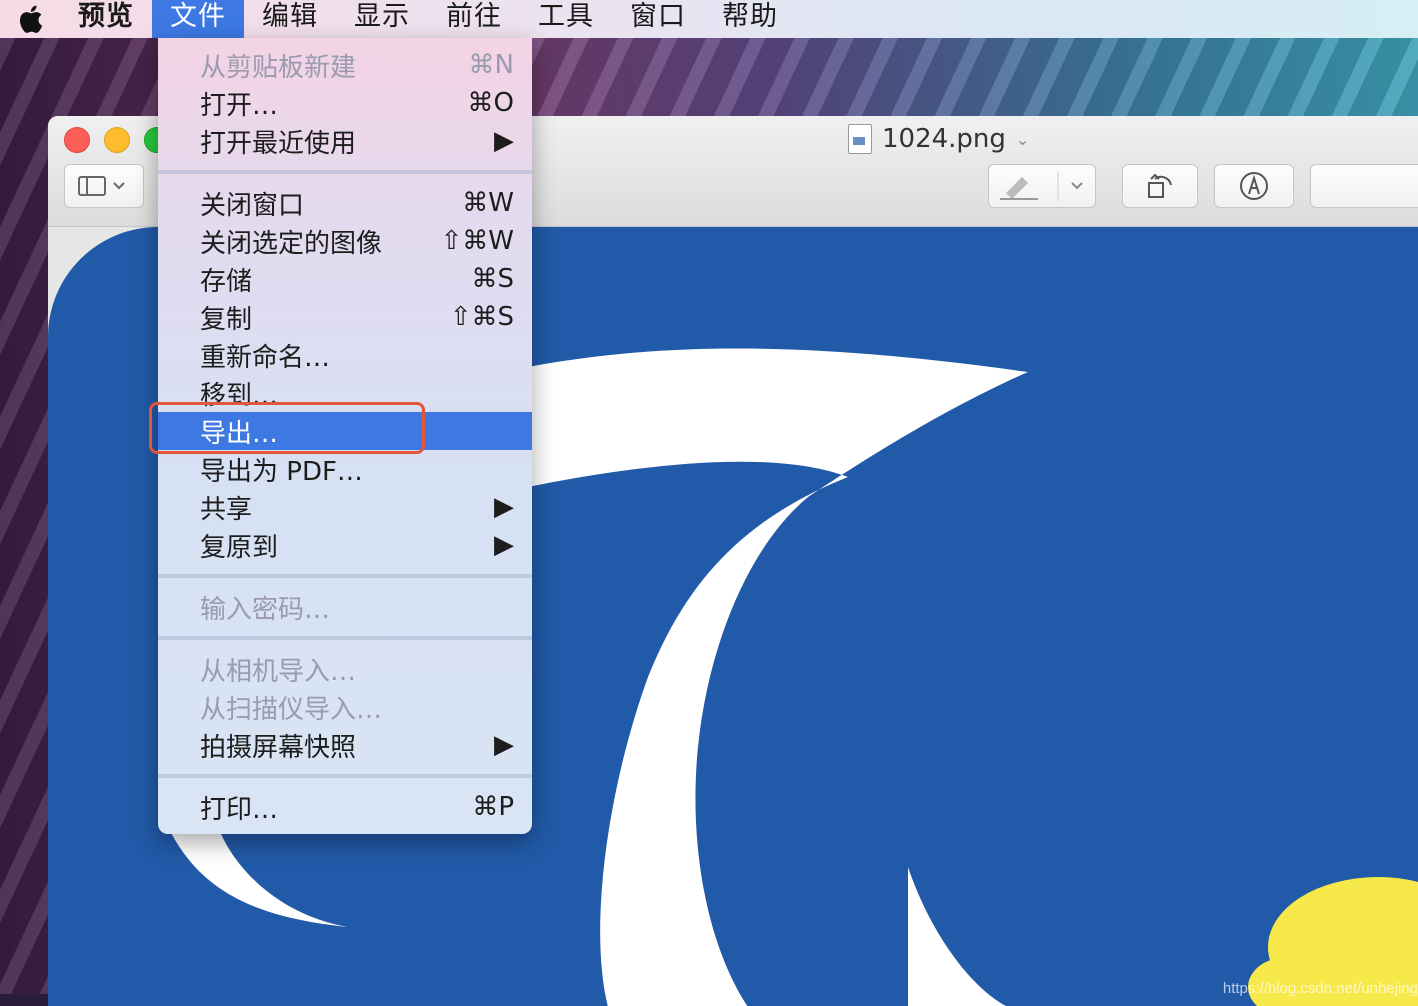  Describe the element at coordinates (278, 747) in the screenshot. I see `menu-item-label: 拍摄屏幕快照` at that location.